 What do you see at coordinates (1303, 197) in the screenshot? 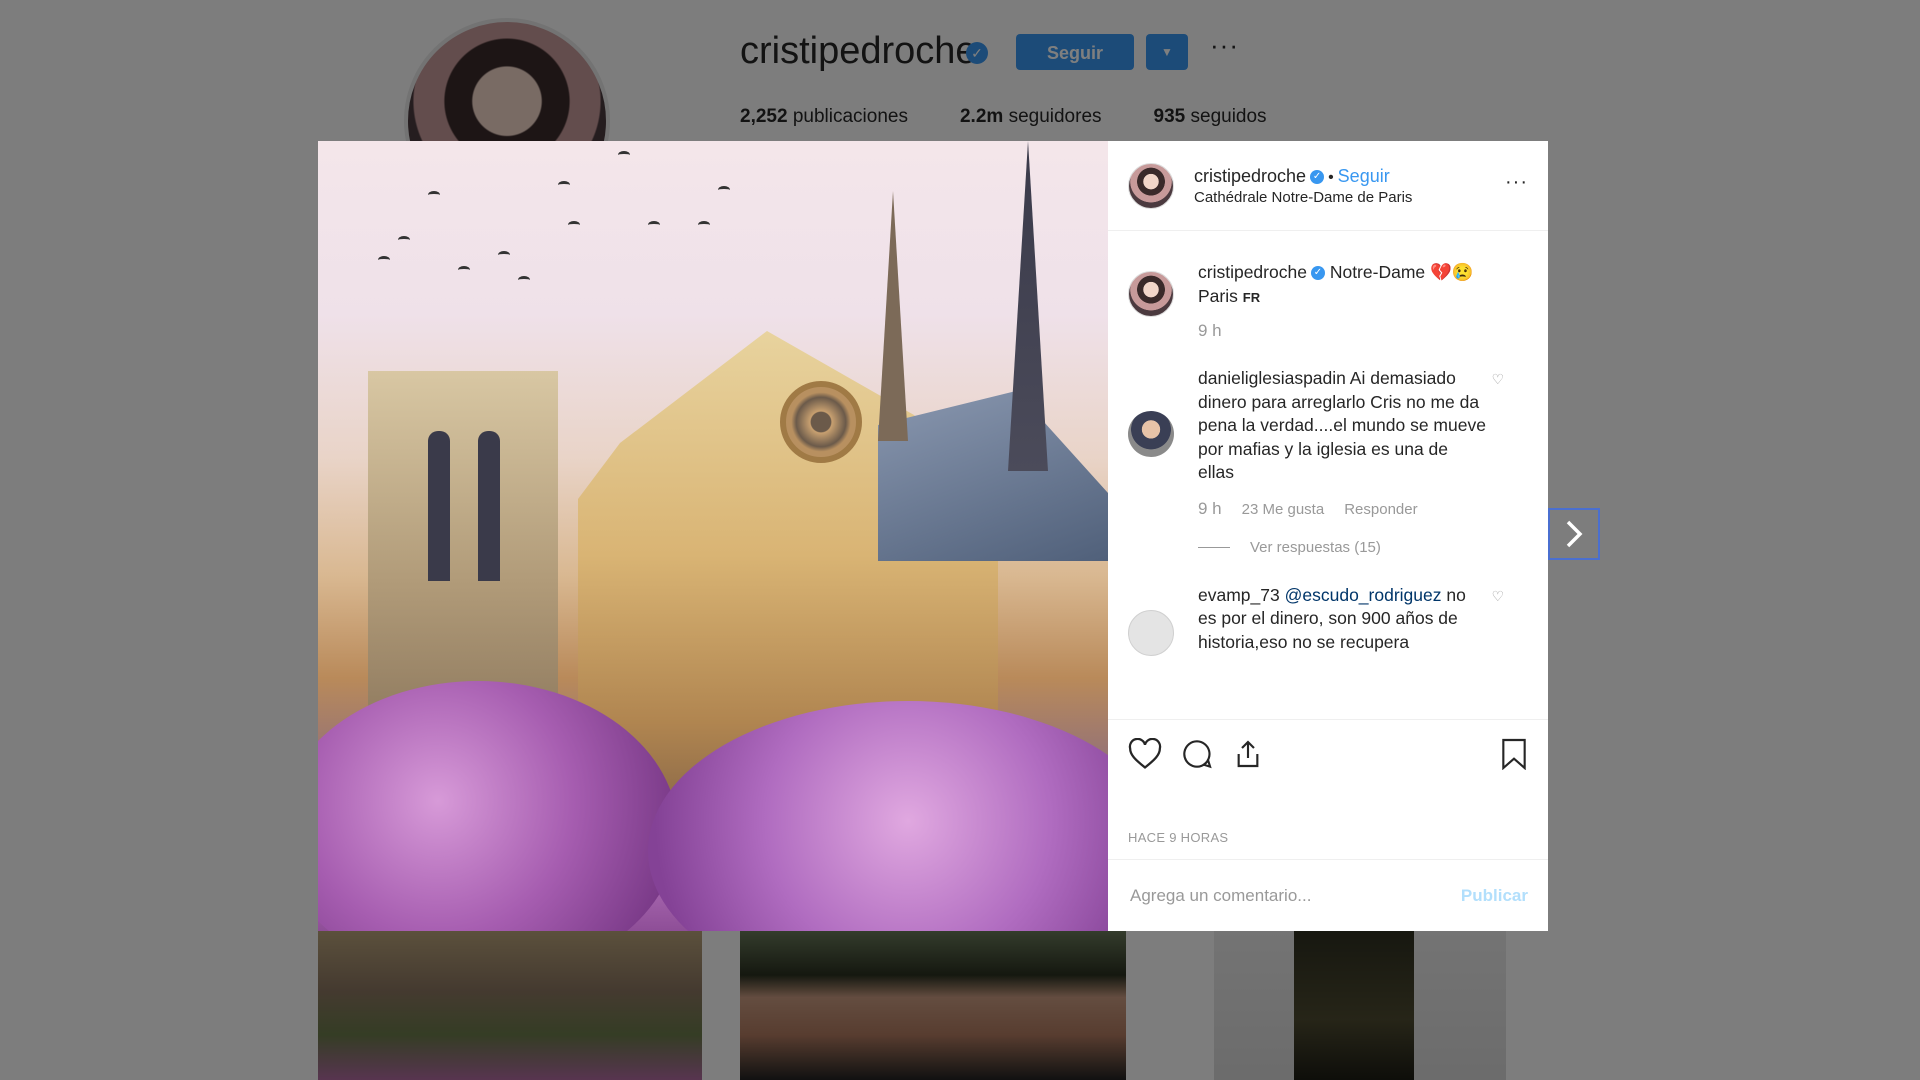
I see `post-location: Cathédrale Notre-Dame de Paris` at bounding box center [1303, 197].